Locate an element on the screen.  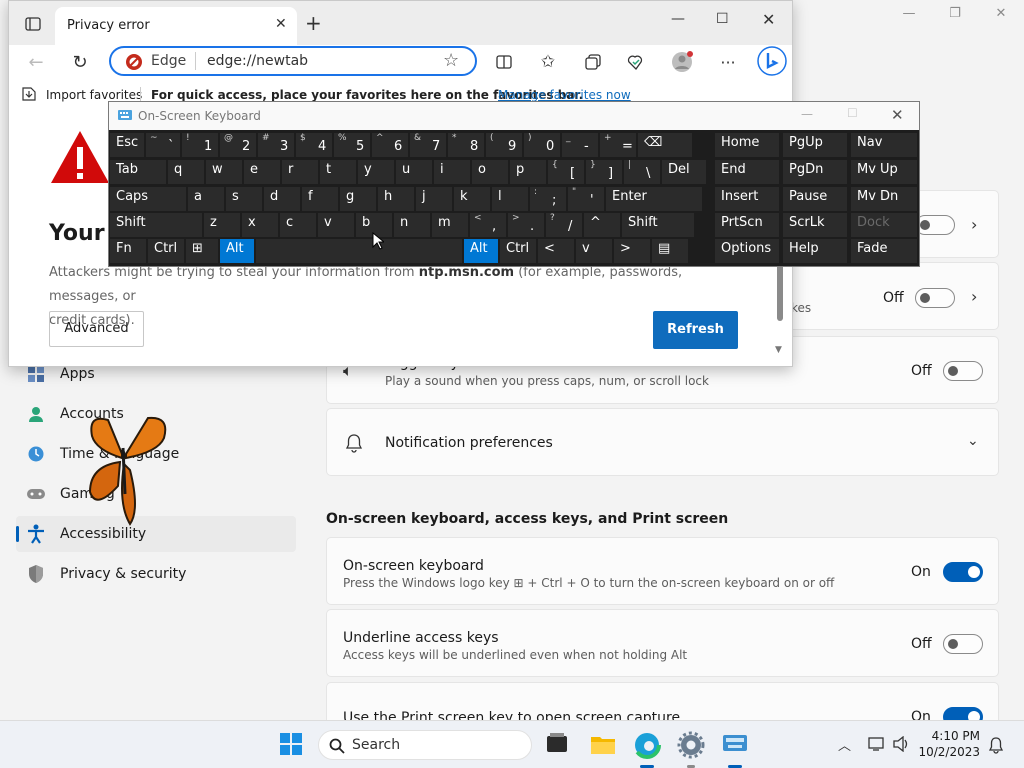
network-icon is located at coordinates (877, 744).